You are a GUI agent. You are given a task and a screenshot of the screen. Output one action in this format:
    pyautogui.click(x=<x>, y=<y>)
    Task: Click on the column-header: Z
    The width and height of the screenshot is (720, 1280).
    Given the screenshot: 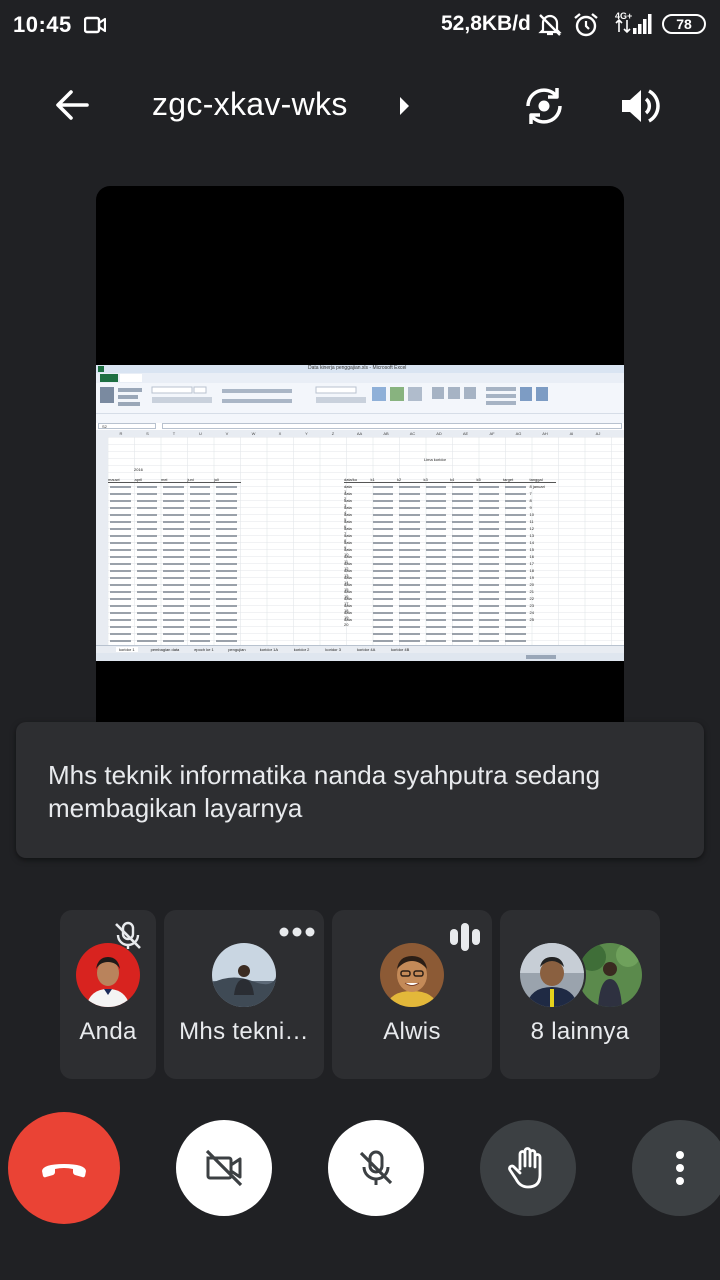 What is the action you would take?
    pyautogui.click(x=333, y=433)
    